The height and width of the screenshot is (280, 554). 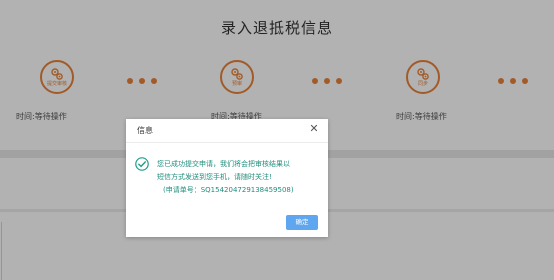 What do you see at coordinates (214, 177) in the screenshot?
I see `message-line: 短信方式发送到您手机，请随时关注!` at bounding box center [214, 177].